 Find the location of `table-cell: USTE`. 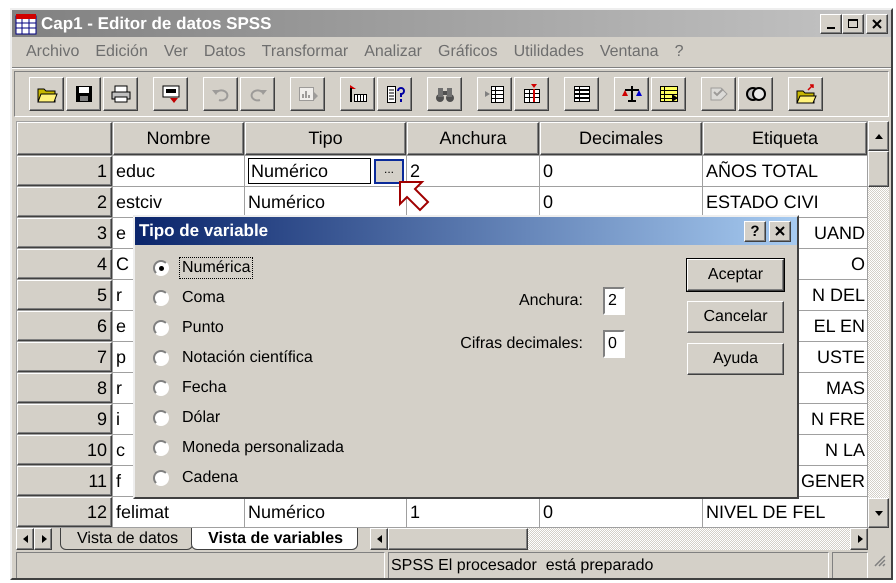

table-cell: USTE is located at coordinates (840, 357).